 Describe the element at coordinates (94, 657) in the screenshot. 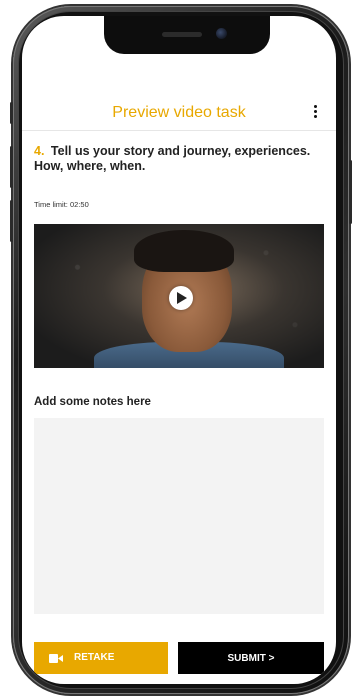

I see `retake-label: RETAKE` at that location.